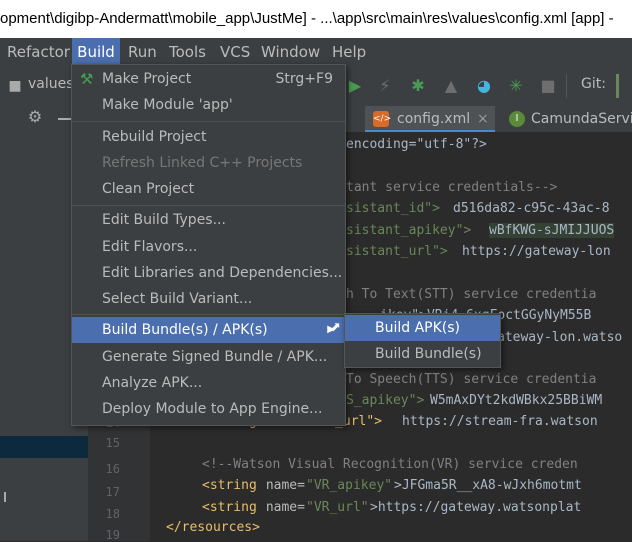 This screenshot has width=632, height=542. I want to click on menu-item-label: Build Bundle(s) / APK(s), so click(185, 330).